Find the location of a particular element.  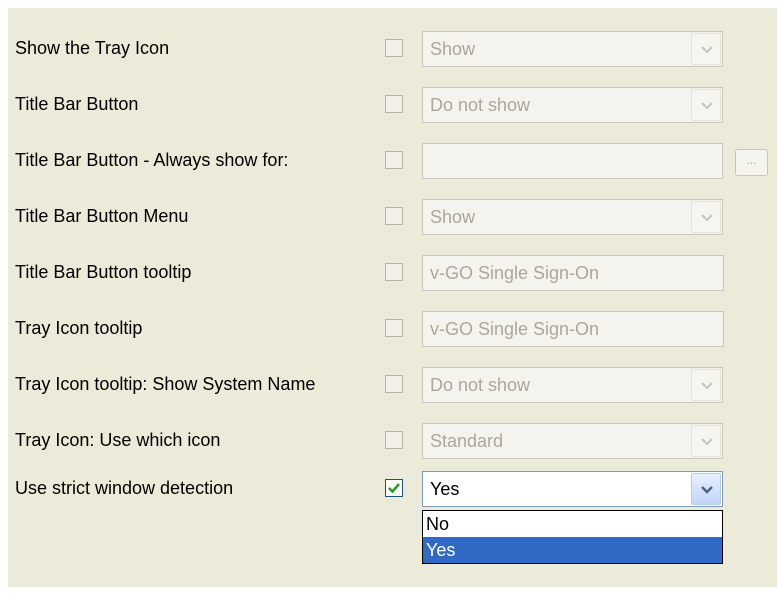

tray-icon-tooltip-input: v-GO Single Sign-On is located at coordinates (573, 329).